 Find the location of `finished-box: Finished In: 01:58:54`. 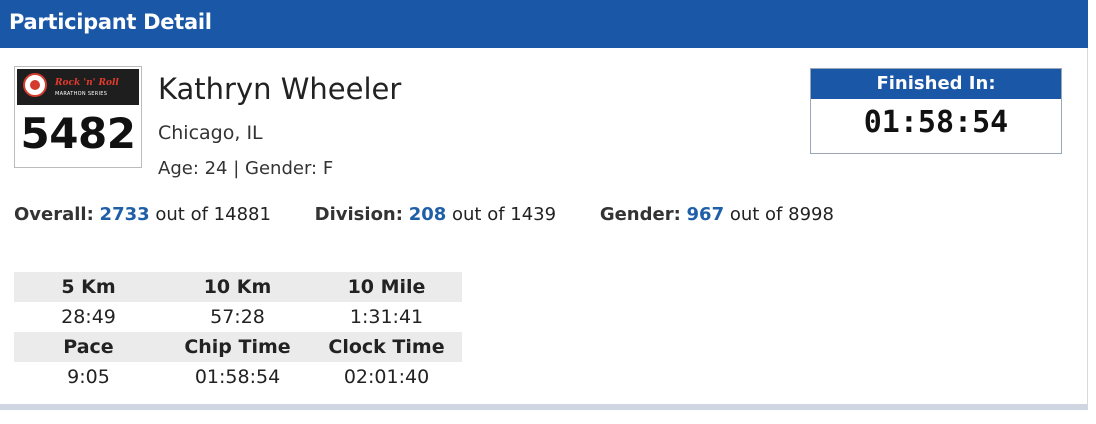

finished-box: Finished In: 01:58:54 is located at coordinates (936, 111).